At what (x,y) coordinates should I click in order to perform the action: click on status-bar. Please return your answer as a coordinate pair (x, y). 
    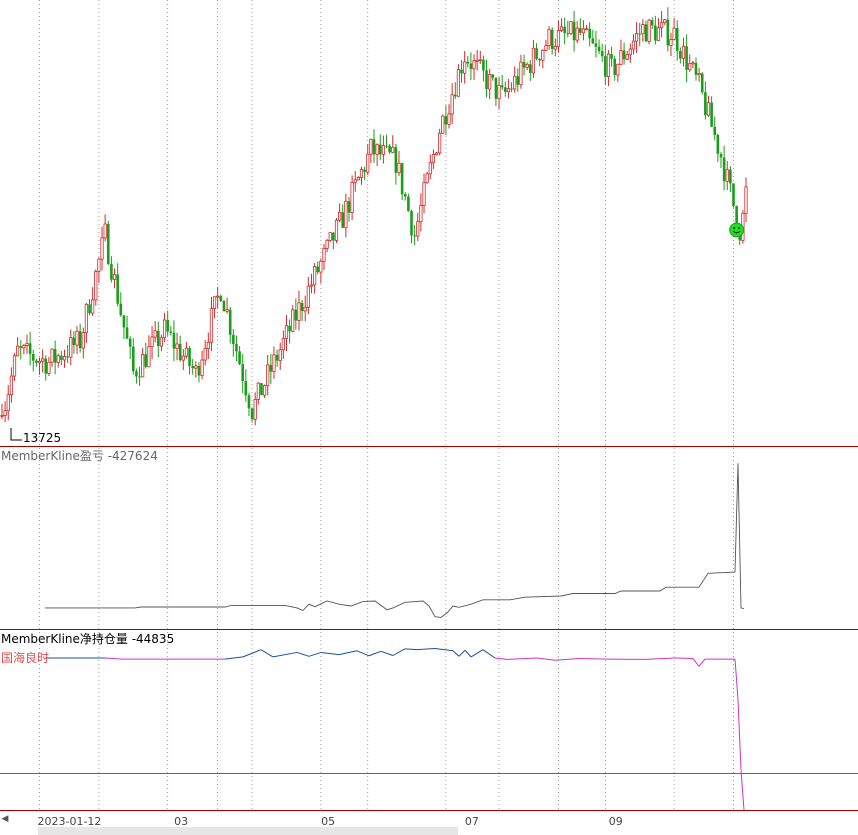
    Looking at the image, I should click on (248, 831).